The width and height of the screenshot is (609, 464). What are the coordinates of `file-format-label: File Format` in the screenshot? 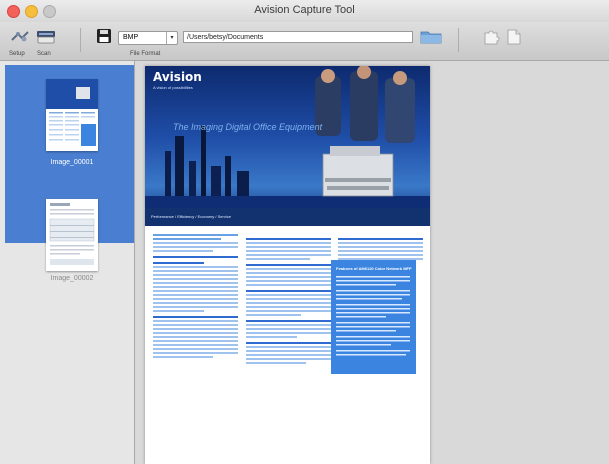 It's located at (145, 54).